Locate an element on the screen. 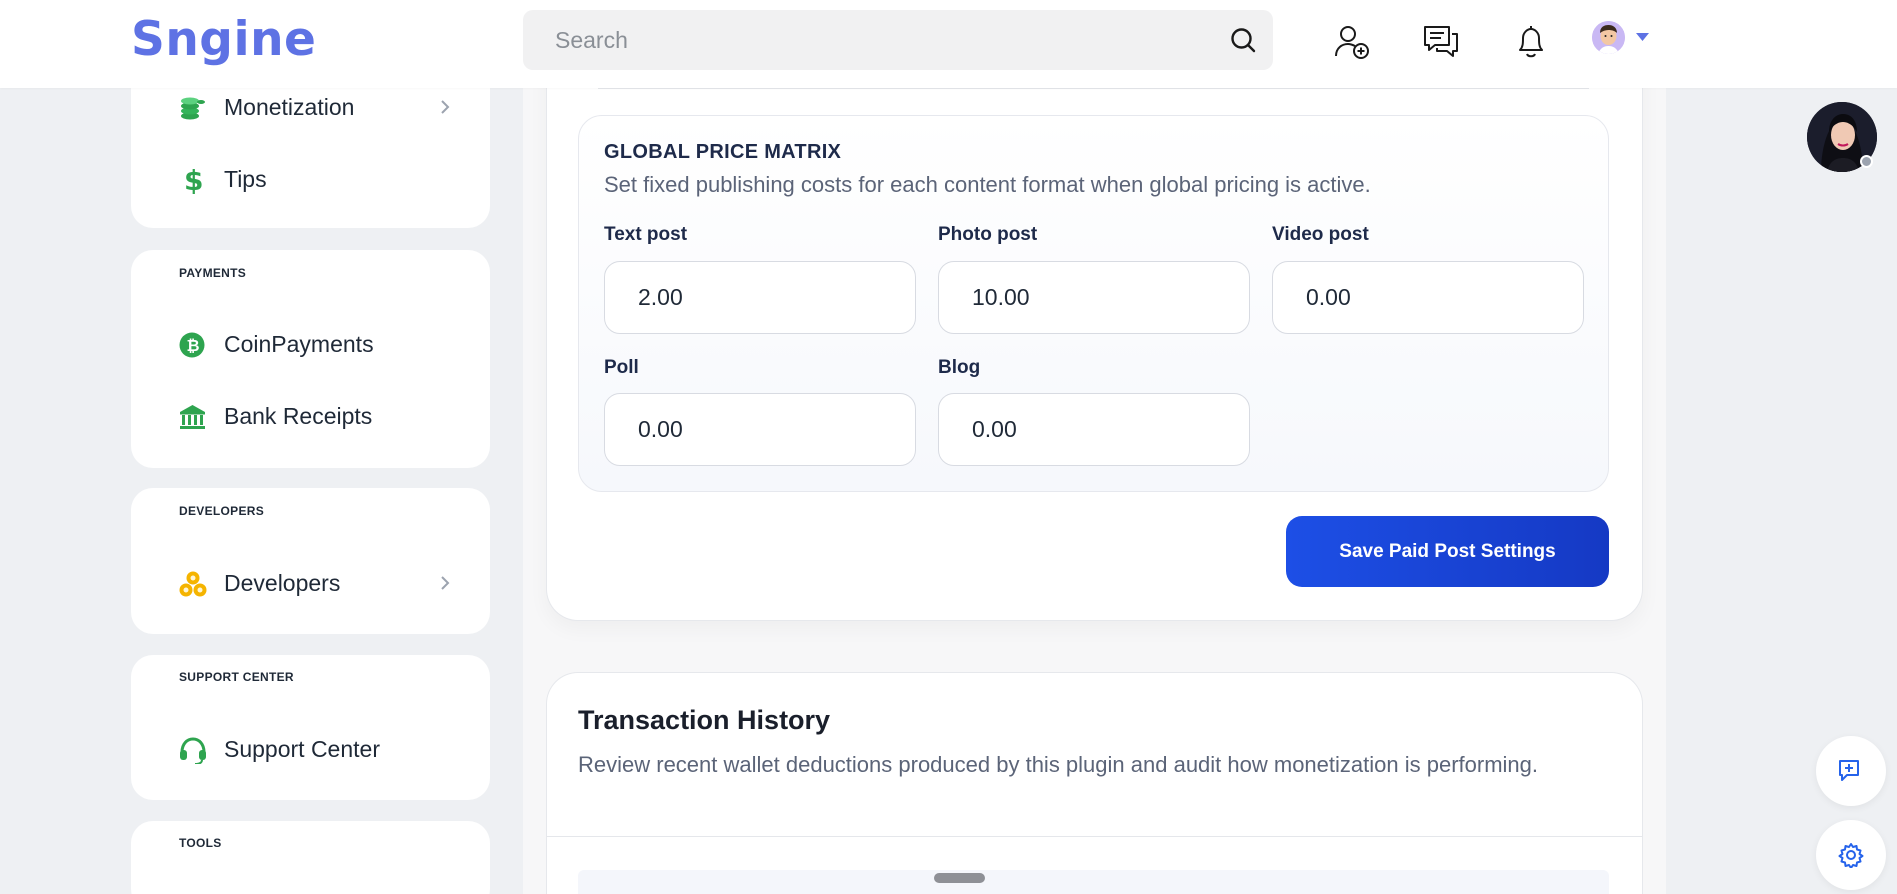 The height and width of the screenshot is (894, 1897). matrix-title: GLOBAL PRICE MATRIX is located at coordinates (723, 152).